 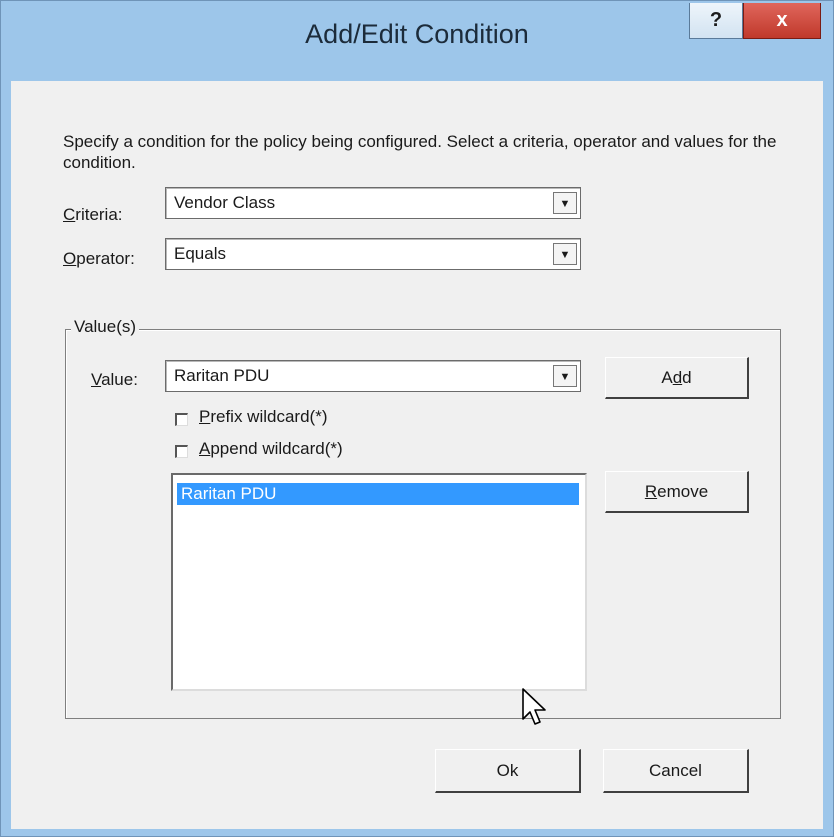 I want to click on close-icon: x, so click(x=782, y=20).